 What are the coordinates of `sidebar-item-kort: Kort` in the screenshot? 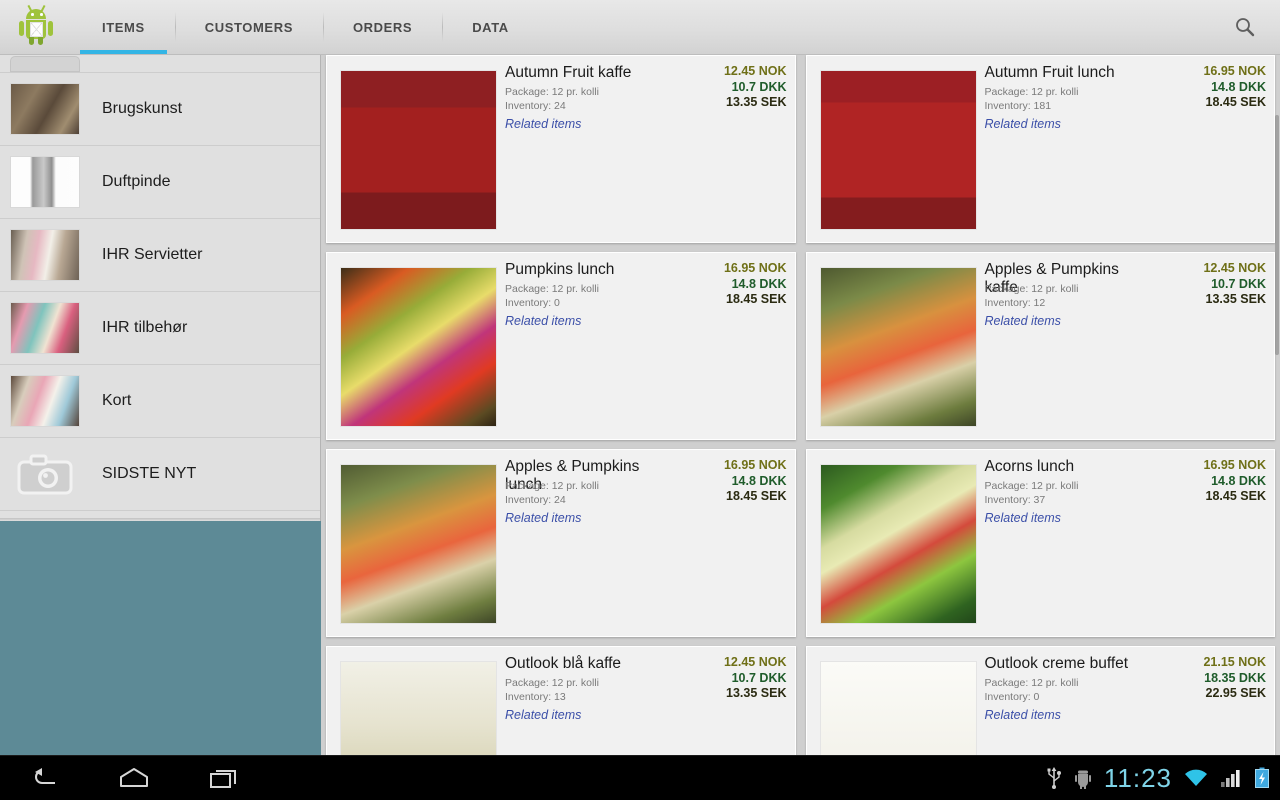 It's located at (160, 401).